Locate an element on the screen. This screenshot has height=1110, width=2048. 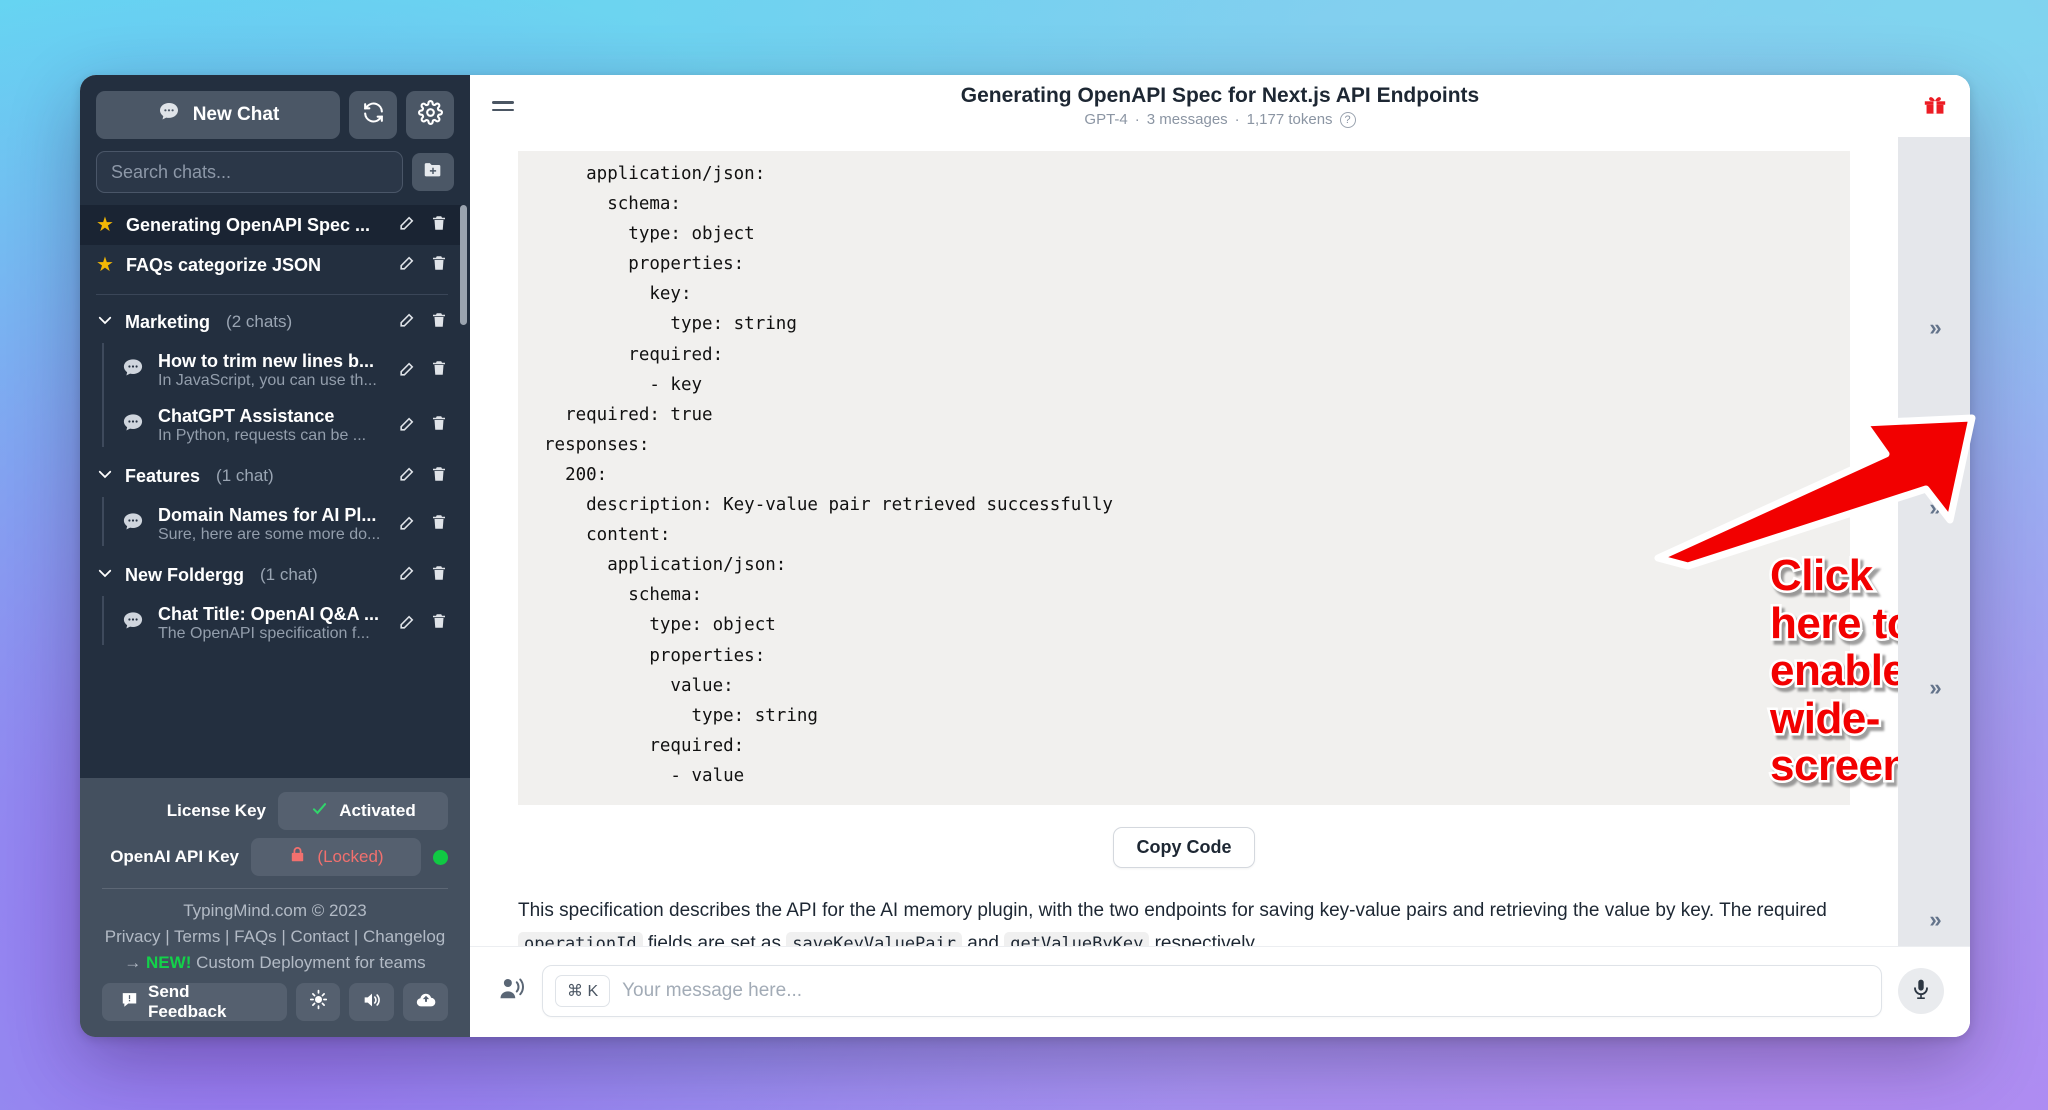
promo-line: → NEW! Custom Deployment for teams is located at coordinates (275, 963).